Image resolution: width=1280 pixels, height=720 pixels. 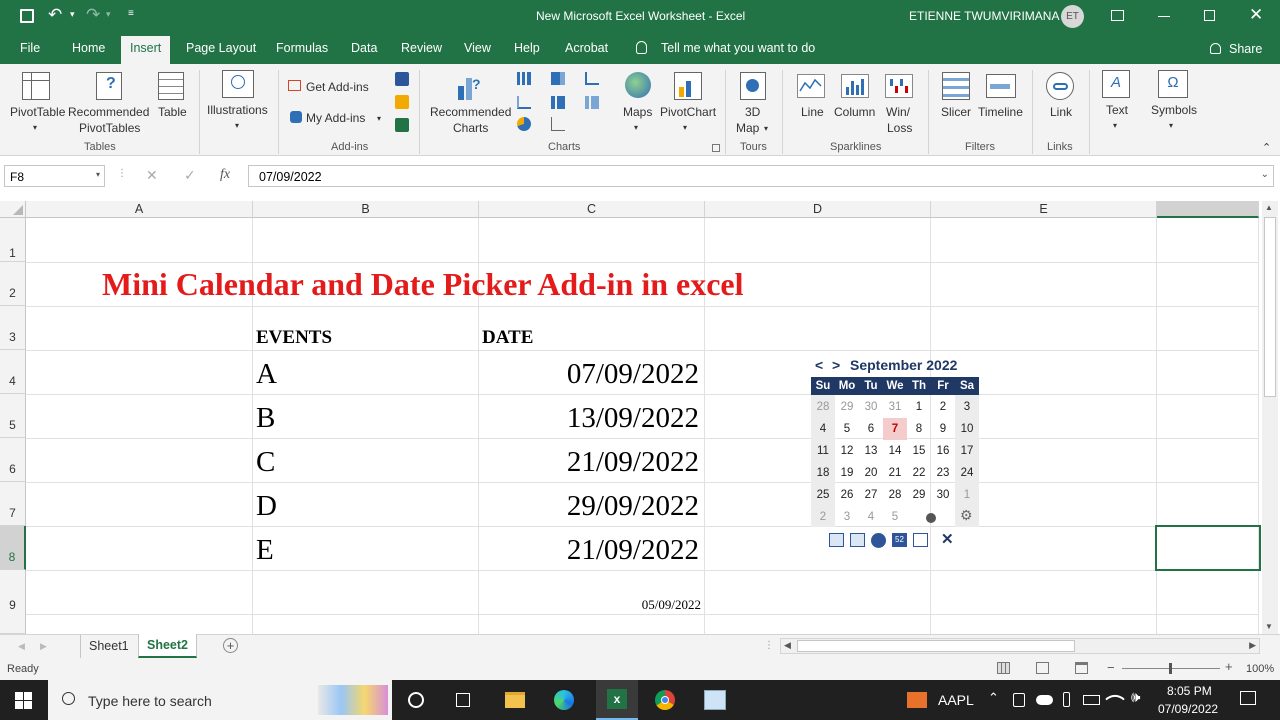 What do you see at coordinates (237, 126) in the screenshot?
I see `illustrations-dropdown-icon: ▾` at bounding box center [237, 126].